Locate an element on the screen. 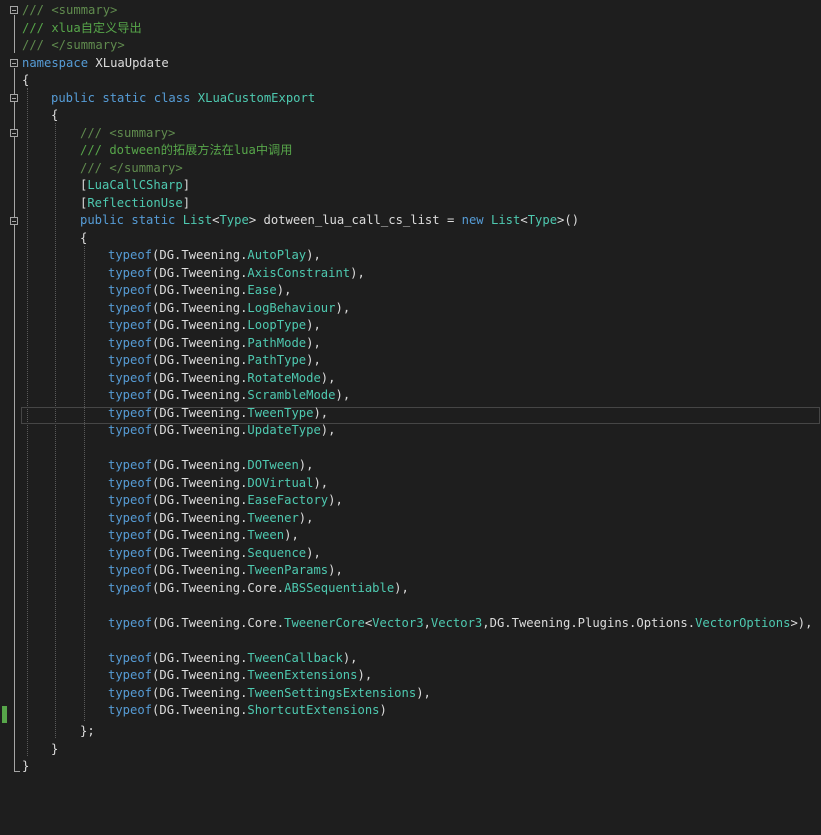 The image size is (821, 835). code-line: typeof(DG.Tweening.TweenCallback), is located at coordinates (410, 659).